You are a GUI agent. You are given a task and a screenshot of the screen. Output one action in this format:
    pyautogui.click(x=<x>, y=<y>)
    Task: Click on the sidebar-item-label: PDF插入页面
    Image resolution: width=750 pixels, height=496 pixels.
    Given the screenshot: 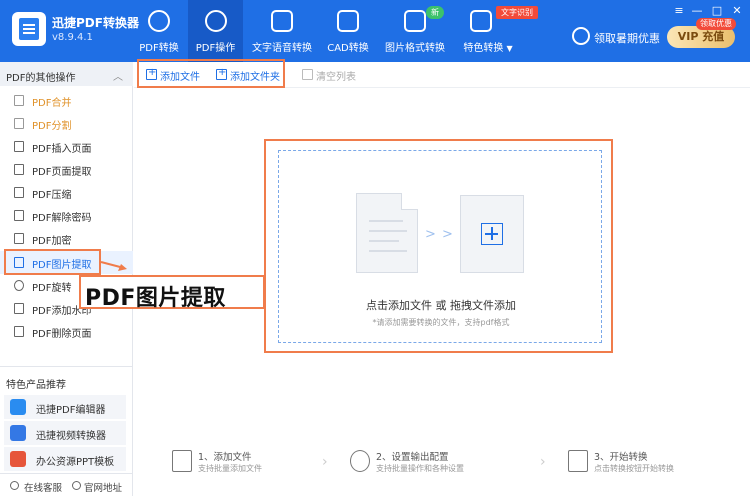 What is the action you would take?
    pyautogui.click(x=62, y=149)
    